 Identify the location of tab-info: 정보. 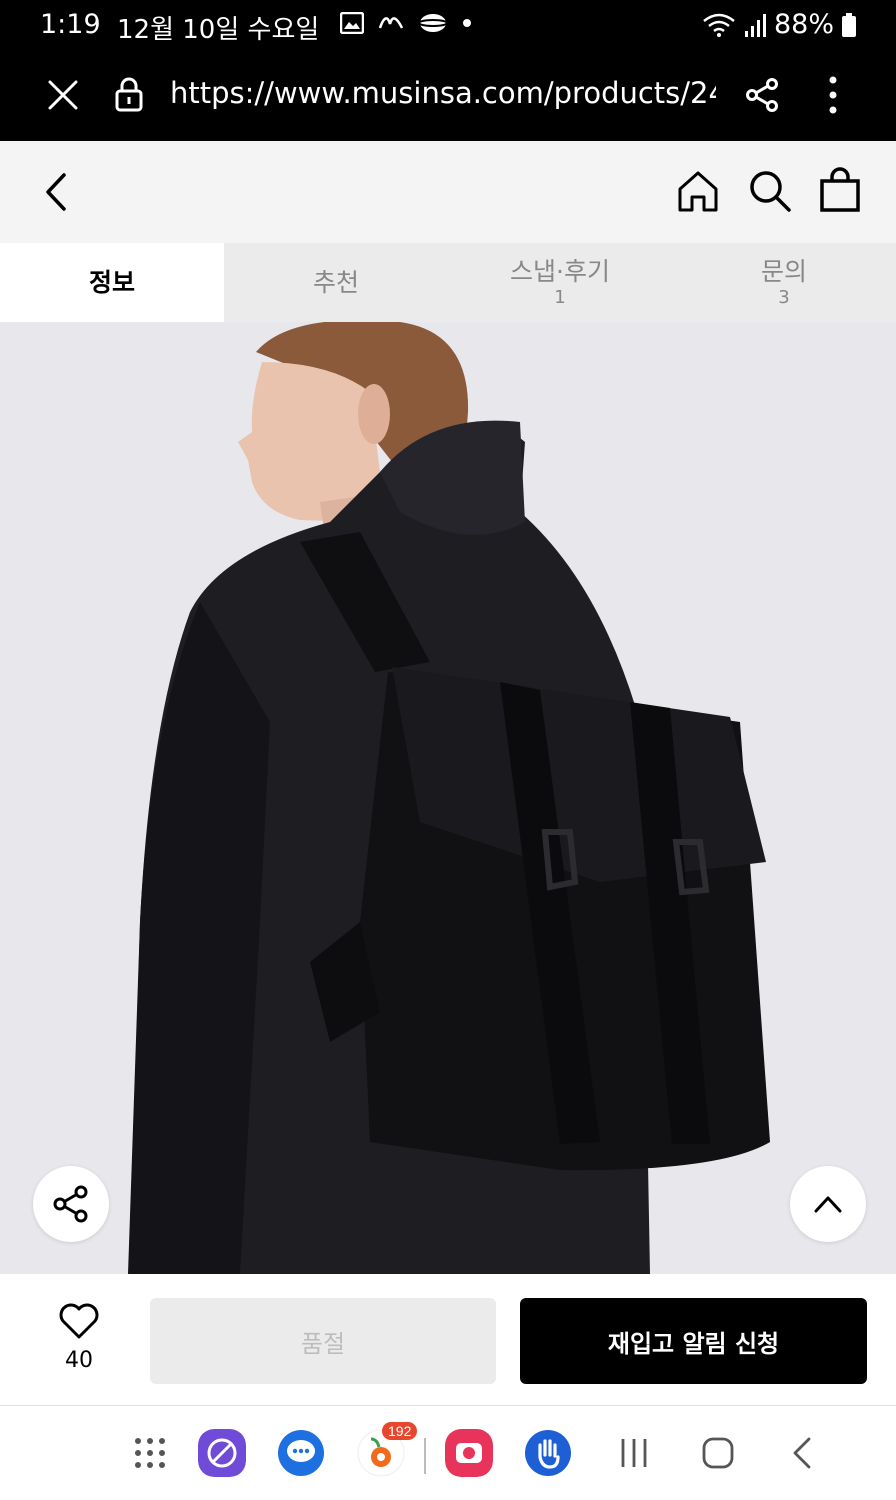
(112, 282).